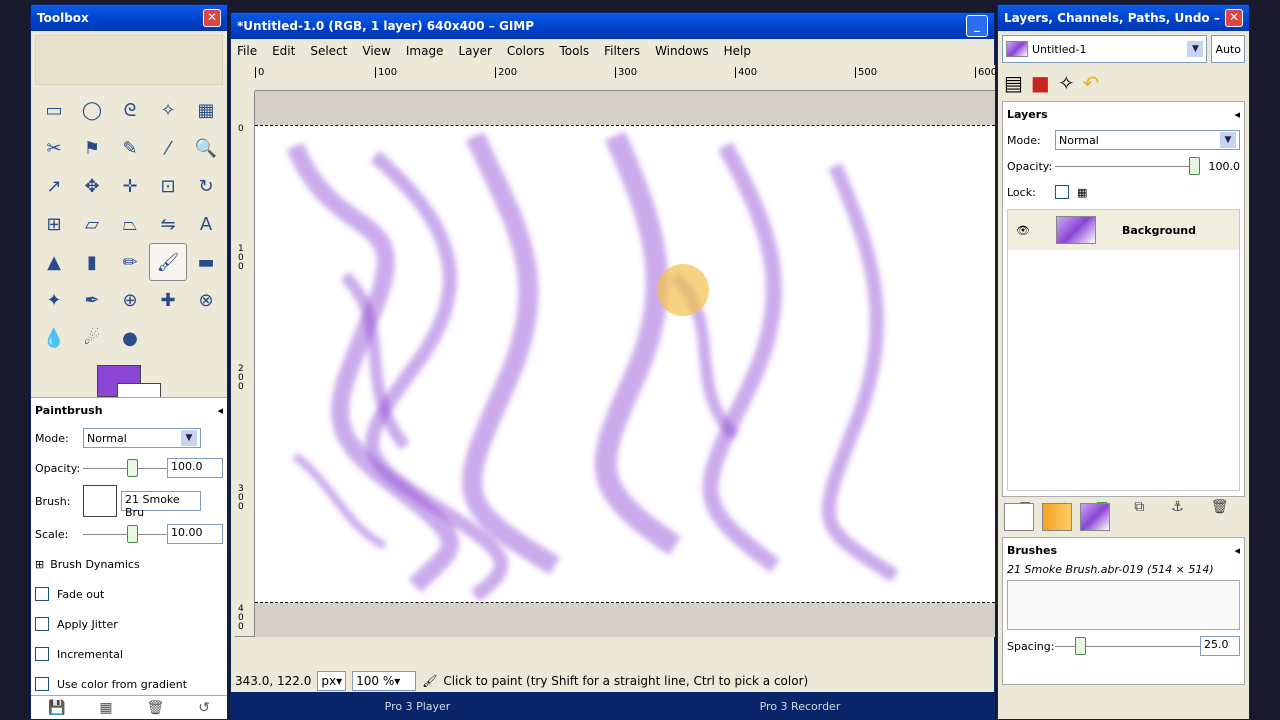  Describe the element at coordinates (247, 51) in the screenshot. I see `menu-file: File` at that location.